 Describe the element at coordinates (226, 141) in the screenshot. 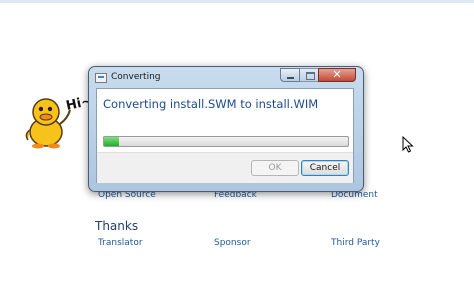

I see `progress-bar` at that location.